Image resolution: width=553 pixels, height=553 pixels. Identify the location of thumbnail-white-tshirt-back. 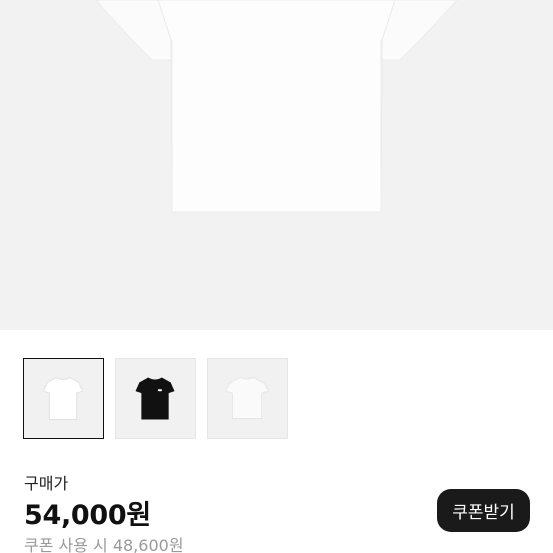
(247, 398).